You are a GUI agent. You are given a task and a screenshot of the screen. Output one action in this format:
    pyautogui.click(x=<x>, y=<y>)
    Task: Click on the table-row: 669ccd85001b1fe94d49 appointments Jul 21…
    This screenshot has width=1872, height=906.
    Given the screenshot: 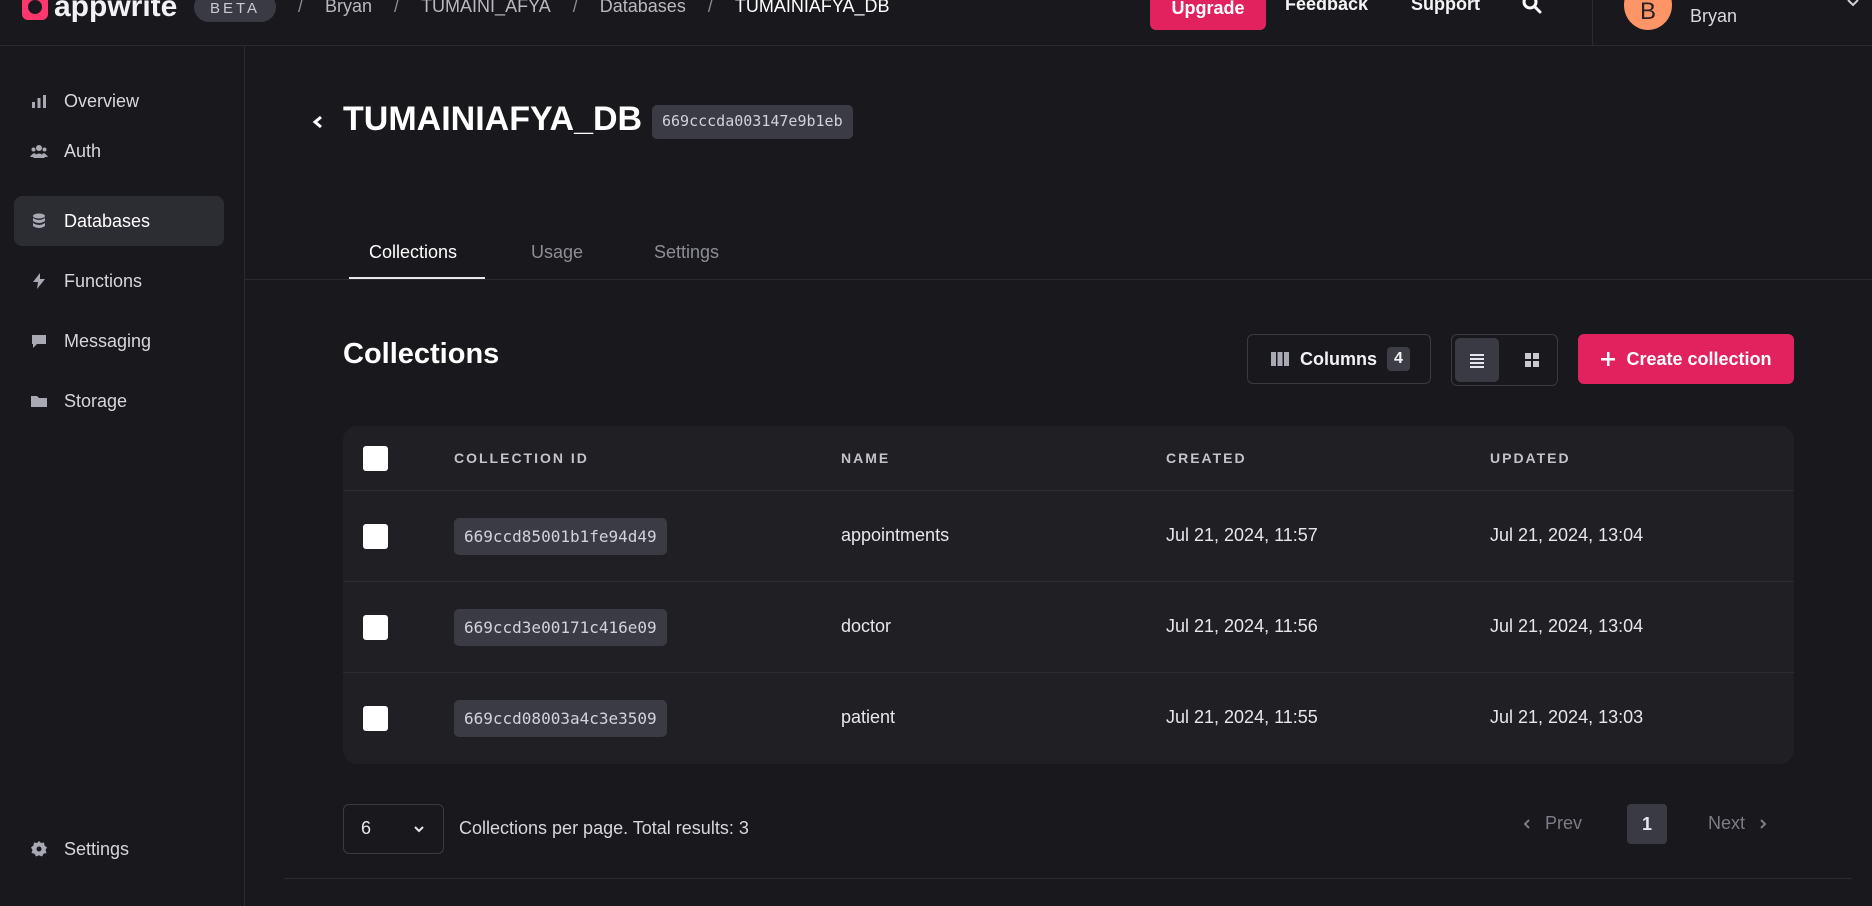 What is the action you would take?
    pyautogui.click(x=1068, y=536)
    